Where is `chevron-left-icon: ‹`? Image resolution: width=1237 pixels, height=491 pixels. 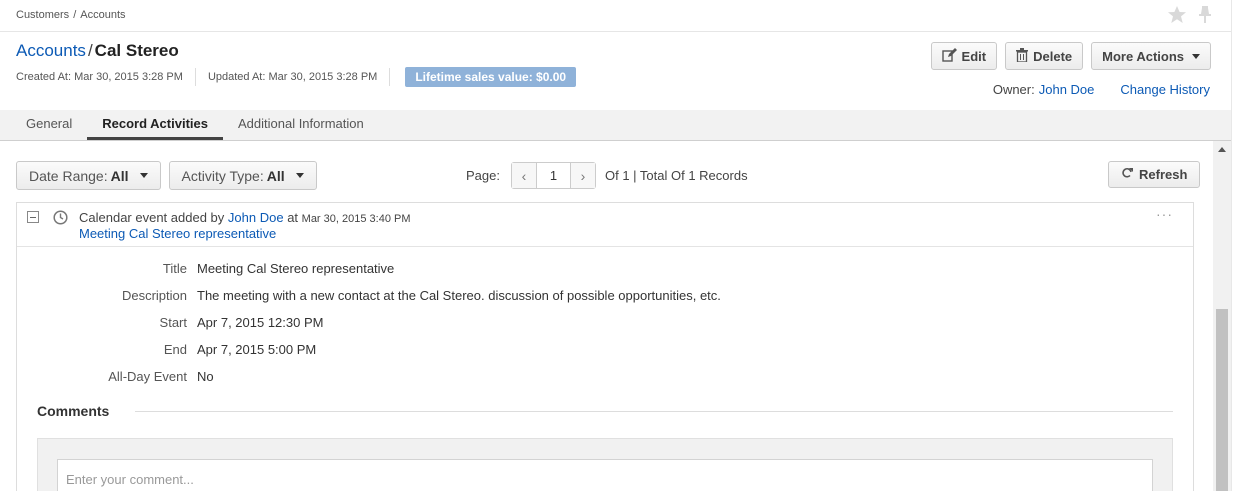
chevron-left-icon: ‹ is located at coordinates (524, 175).